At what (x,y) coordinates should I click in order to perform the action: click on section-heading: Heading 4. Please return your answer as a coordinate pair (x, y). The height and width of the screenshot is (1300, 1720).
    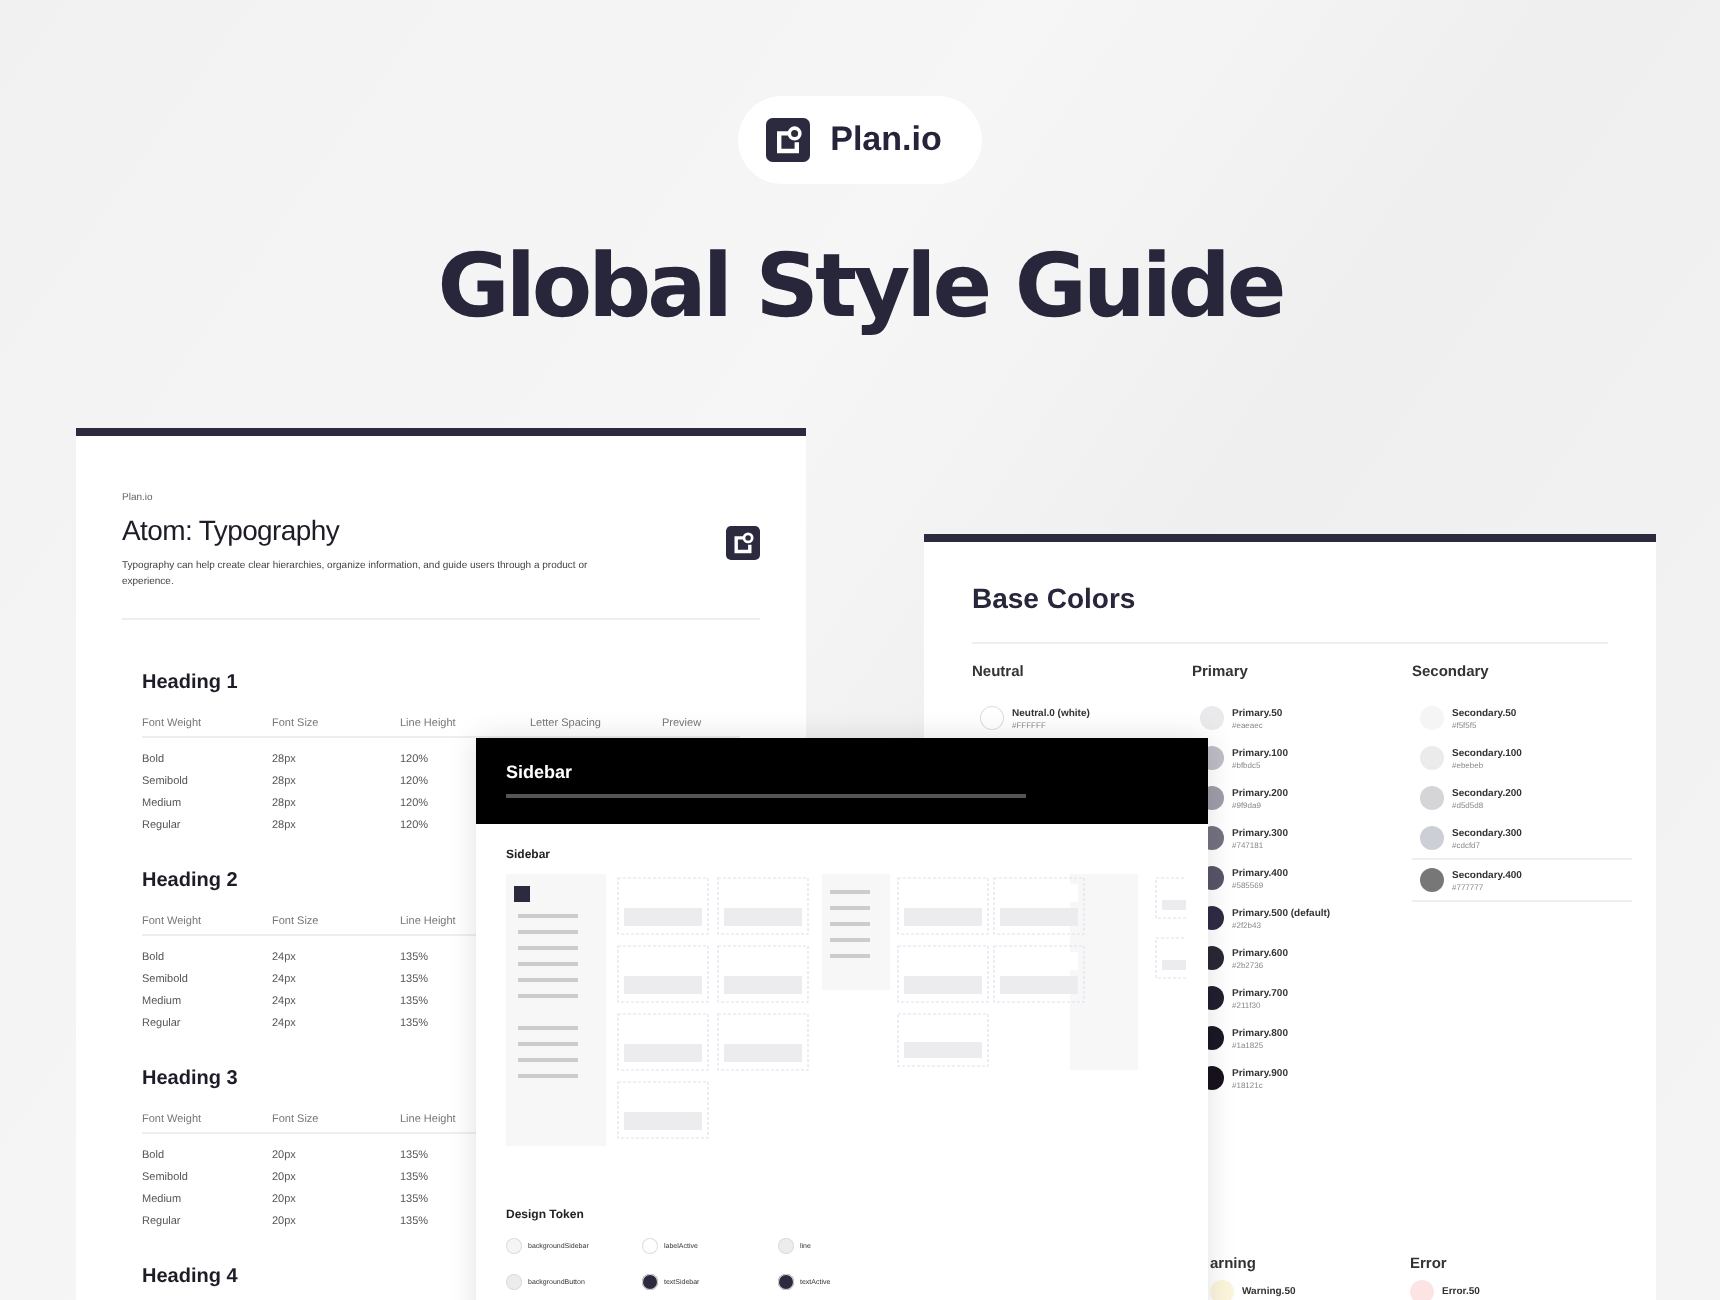
    Looking at the image, I should click on (190, 1277).